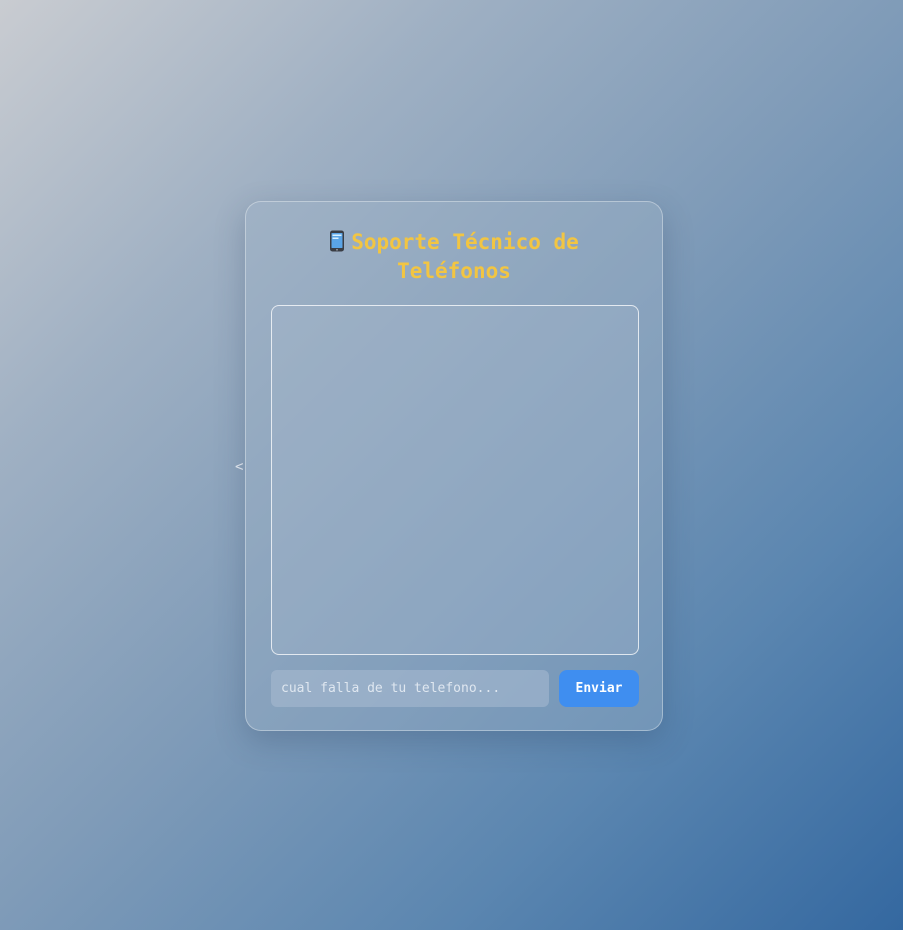 This screenshot has width=903, height=930. Describe the element at coordinates (410, 688) in the screenshot. I see `message-input` at that location.